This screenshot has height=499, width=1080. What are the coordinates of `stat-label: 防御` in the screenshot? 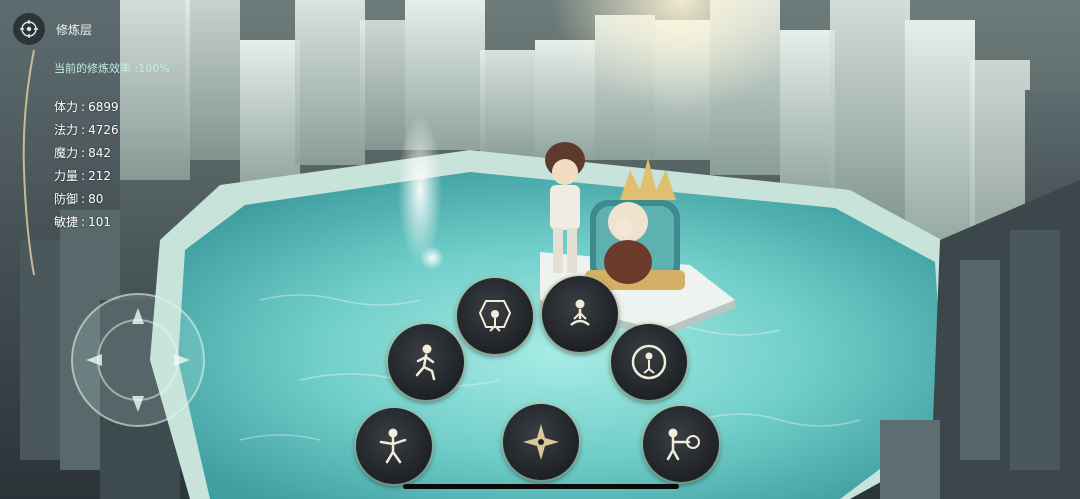 It's located at (66, 199).